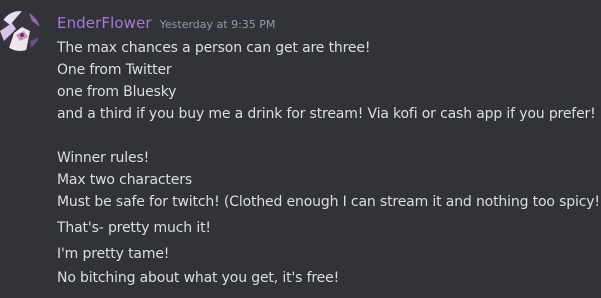 The image size is (601, 298). Describe the element at coordinates (104, 23) in the screenshot. I see `username: EnderFlower` at that location.